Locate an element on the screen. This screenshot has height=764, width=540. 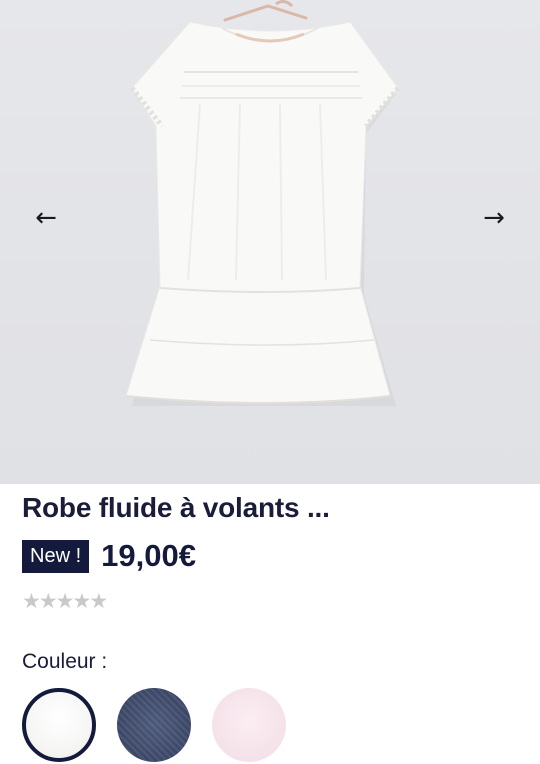
color-swatch-pink is located at coordinates (249, 725).